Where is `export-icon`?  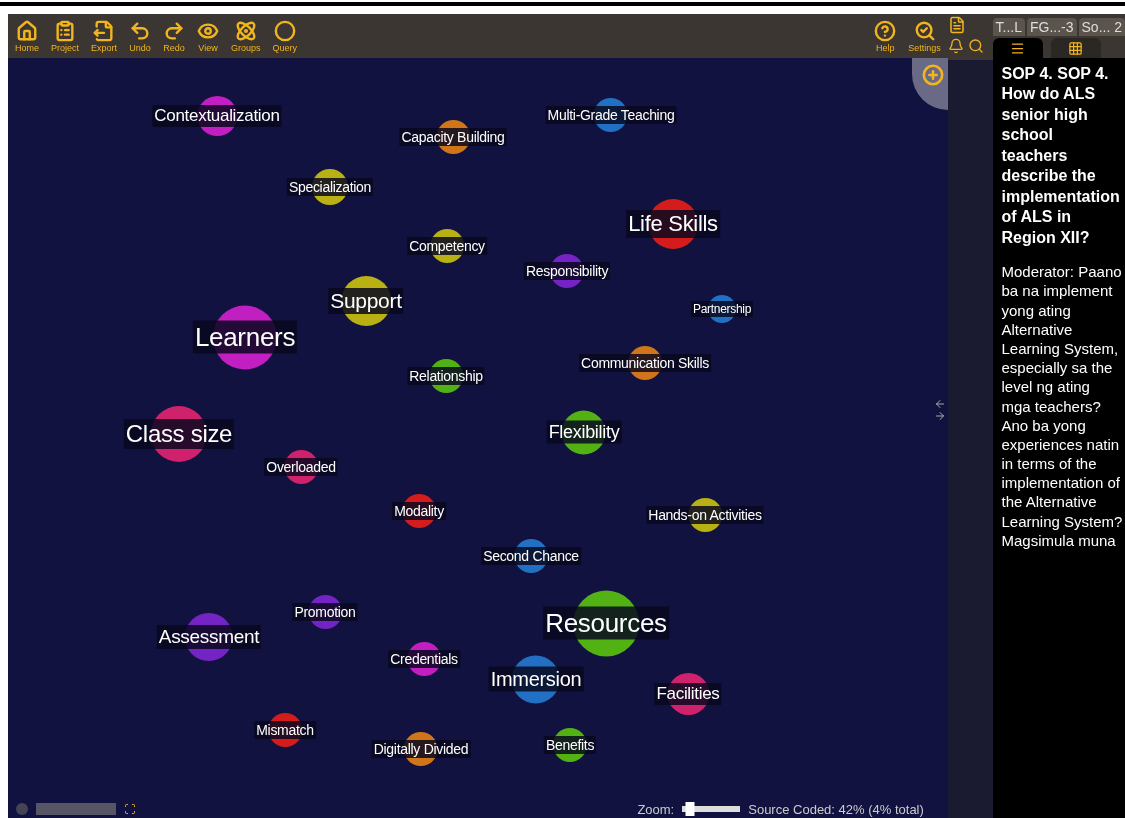
export-icon is located at coordinates (104, 30).